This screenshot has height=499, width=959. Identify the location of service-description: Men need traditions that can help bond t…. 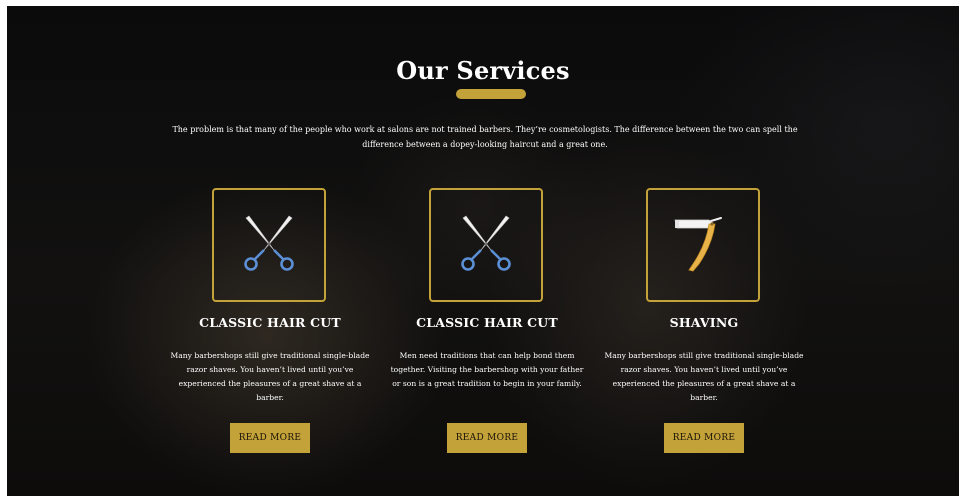
(487, 369).